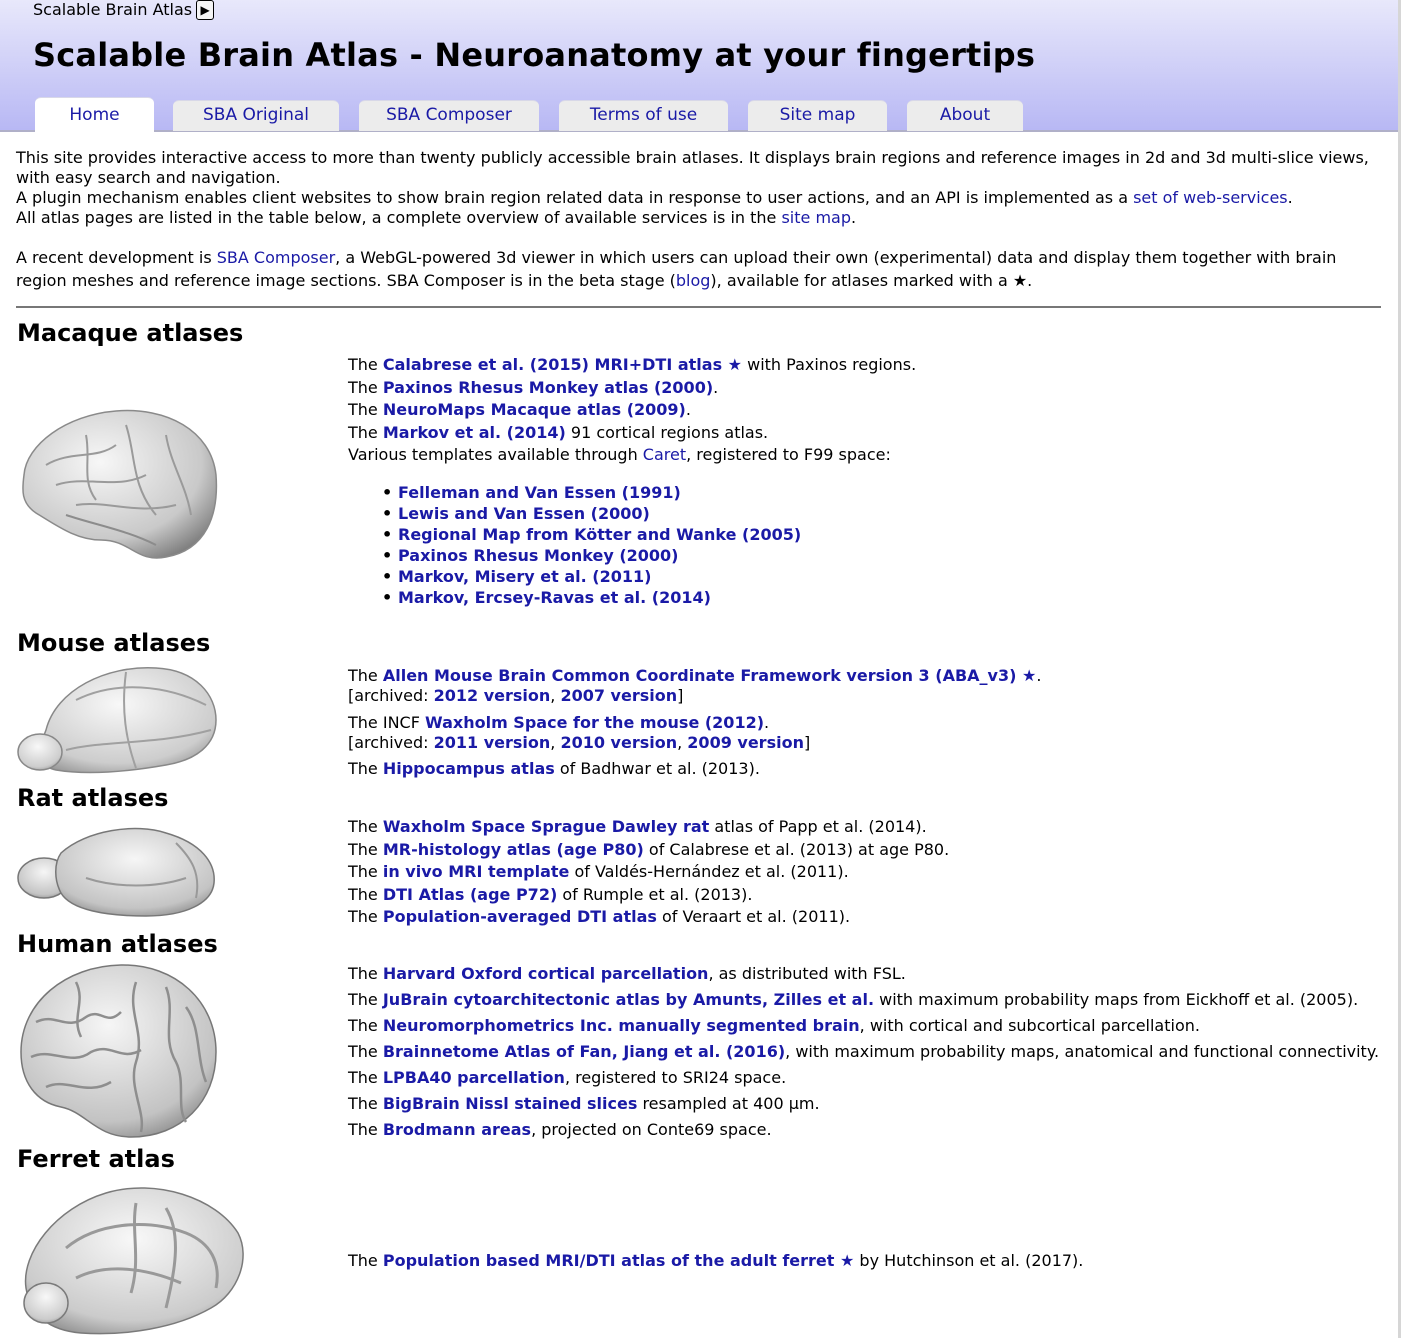 This screenshot has height=1338, width=1401. Describe the element at coordinates (474, 432) in the screenshot. I see `atlas-link: Markov et al. (2014)` at that location.